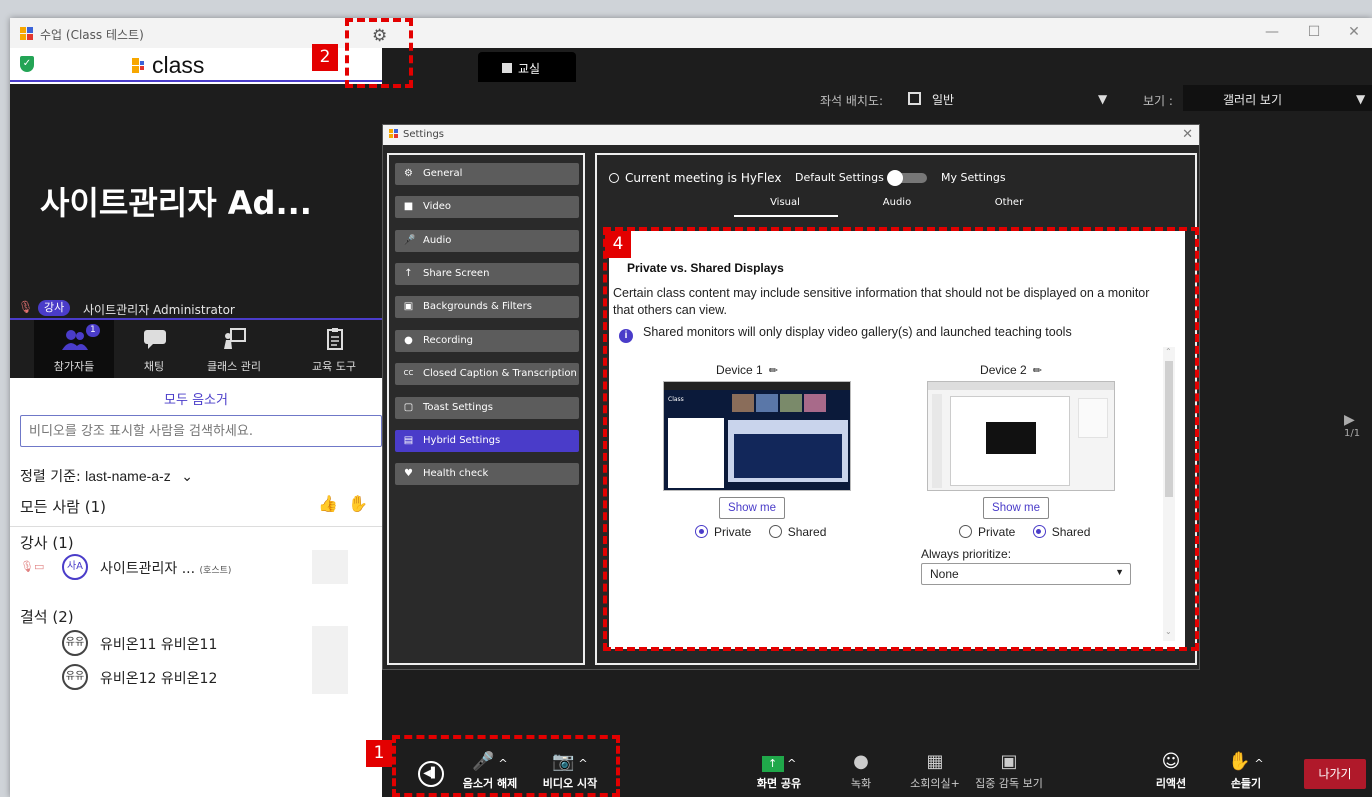  I want to click on app-logo-icon, so click(26, 33).